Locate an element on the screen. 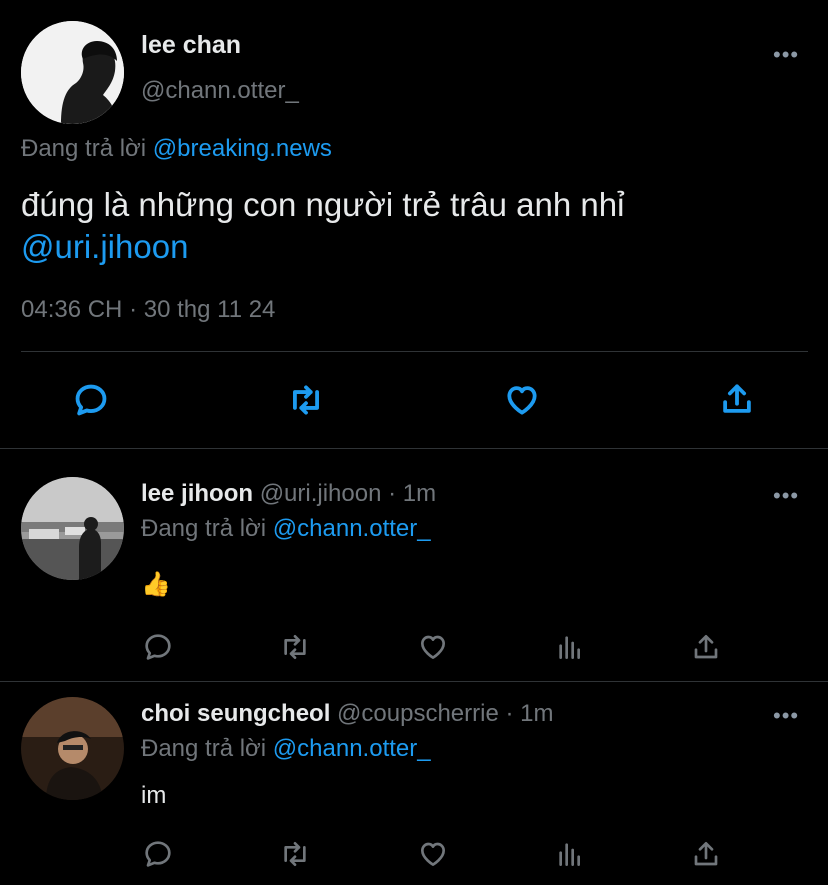 Image resolution: width=828 pixels, height=885 pixels. reply-header: choi seungcheol @coupscherrie · 1m is located at coordinates (347, 714).